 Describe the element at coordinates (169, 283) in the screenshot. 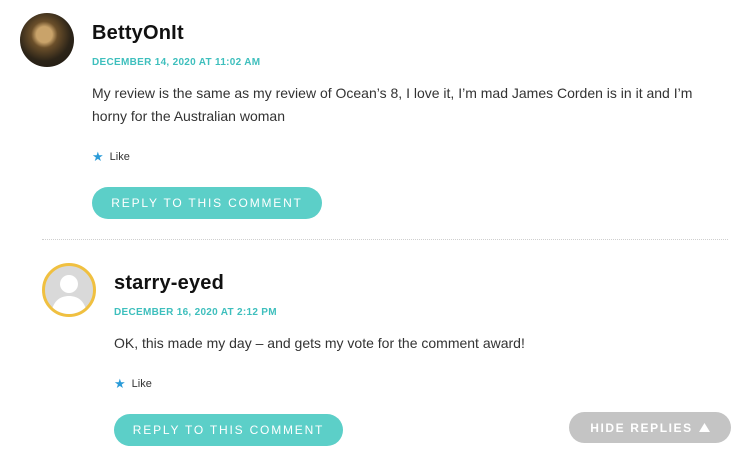

I see `comment-author: starry-eyed` at that location.